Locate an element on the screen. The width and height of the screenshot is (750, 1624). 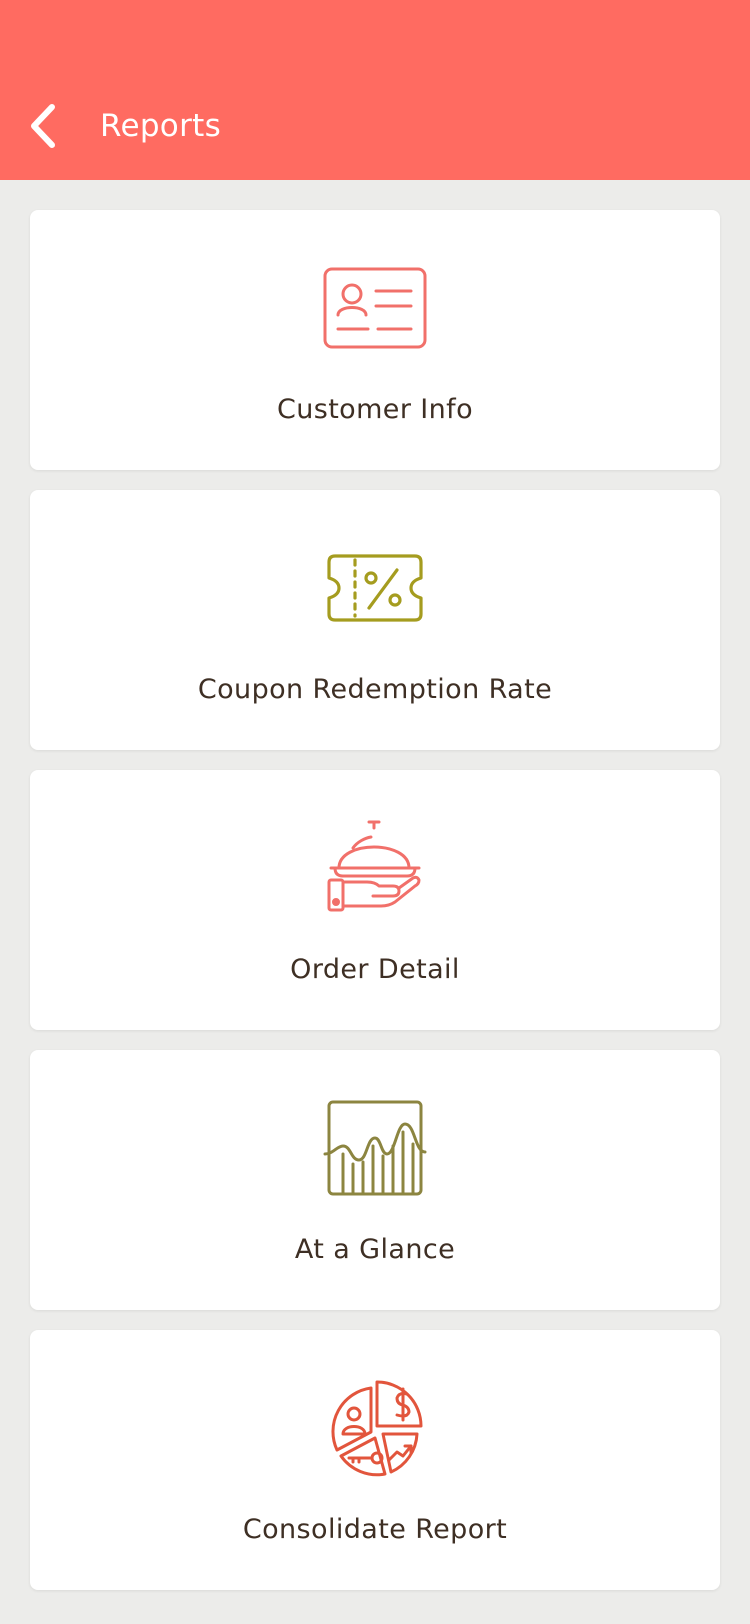
report-label: Order Detail is located at coordinates (375, 969).